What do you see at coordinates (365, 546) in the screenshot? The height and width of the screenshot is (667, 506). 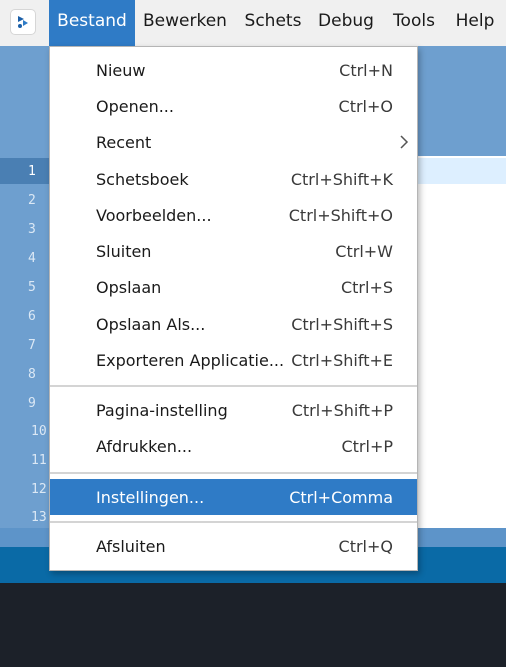 I see `menu-item-shortcut: Ctrl+Q` at bounding box center [365, 546].